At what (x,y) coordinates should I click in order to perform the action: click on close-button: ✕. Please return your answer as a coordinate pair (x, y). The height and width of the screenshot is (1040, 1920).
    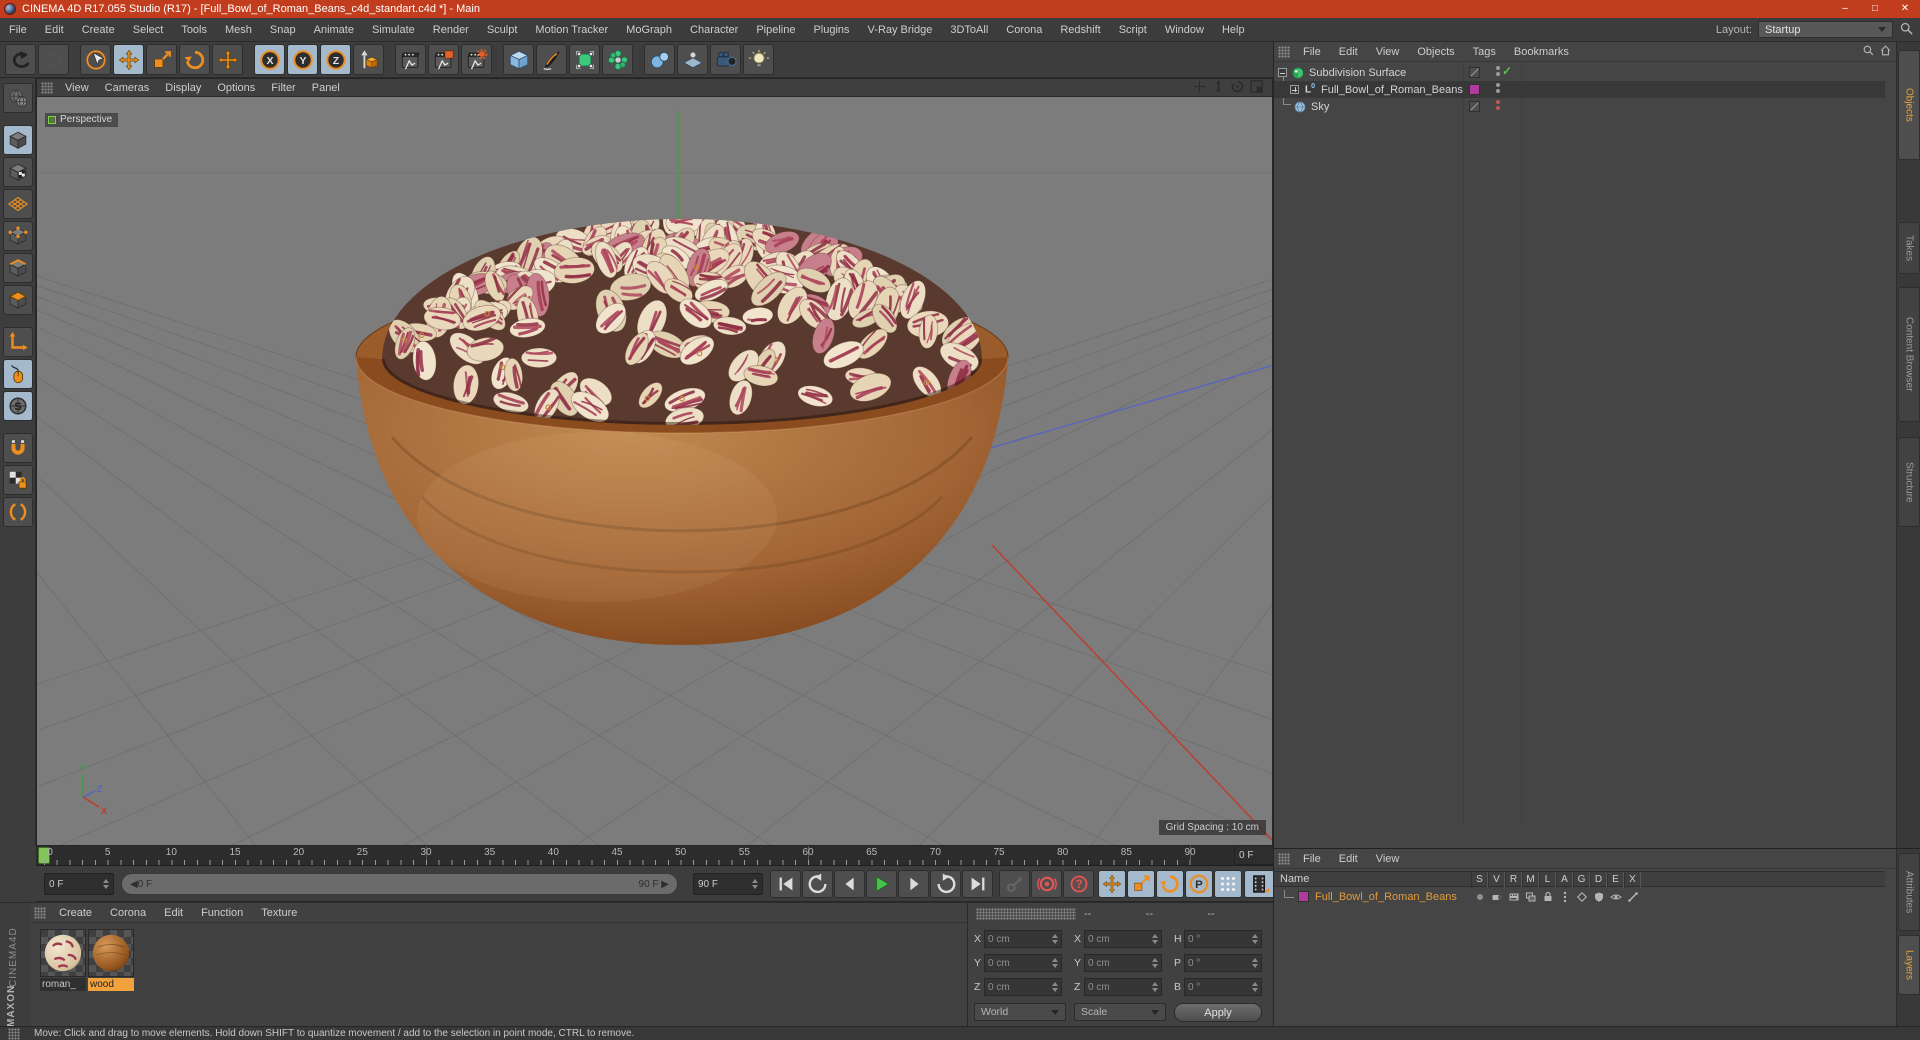
    Looking at the image, I should click on (1905, 9).